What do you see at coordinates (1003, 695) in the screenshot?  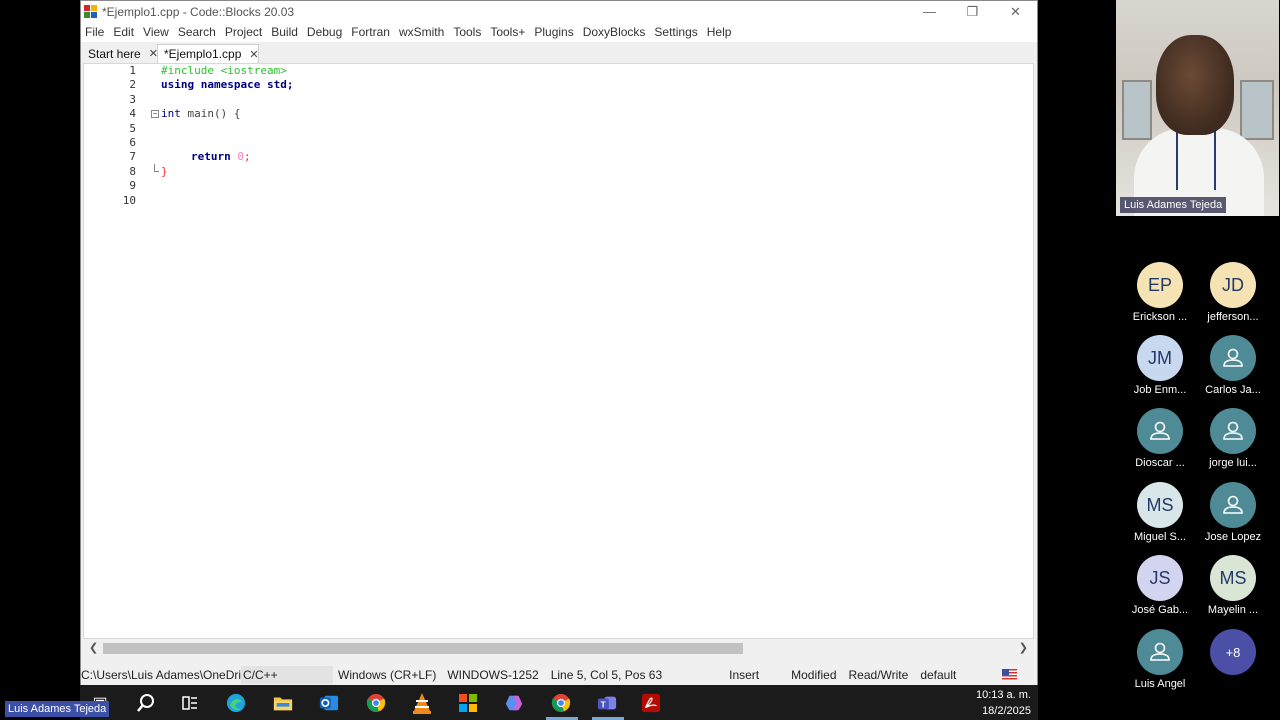 I see `clock-time: 10:13 a. m.` at bounding box center [1003, 695].